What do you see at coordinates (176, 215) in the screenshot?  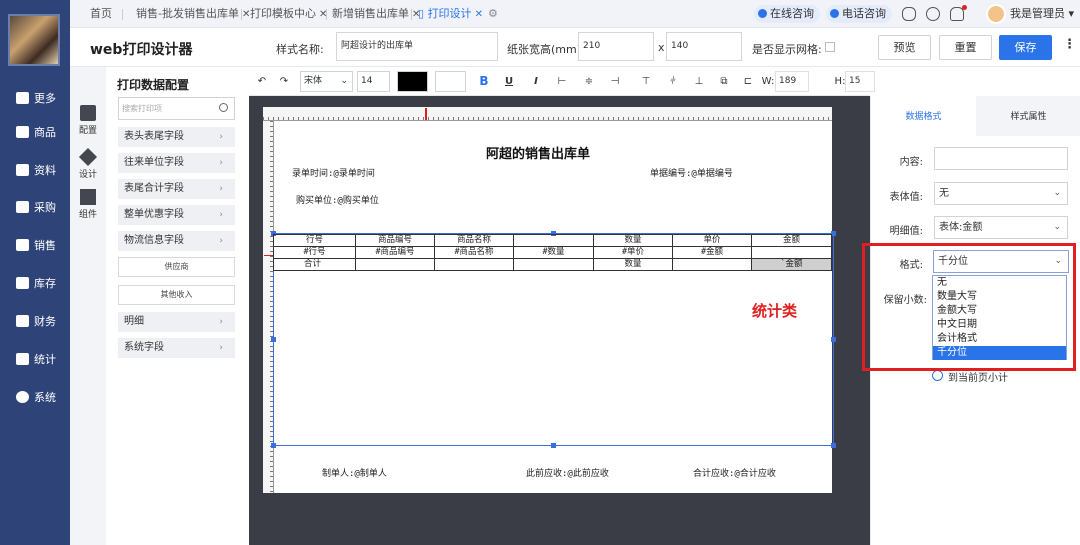 I see `field-group-discount: 整单优惠字段 ›` at bounding box center [176, 215].